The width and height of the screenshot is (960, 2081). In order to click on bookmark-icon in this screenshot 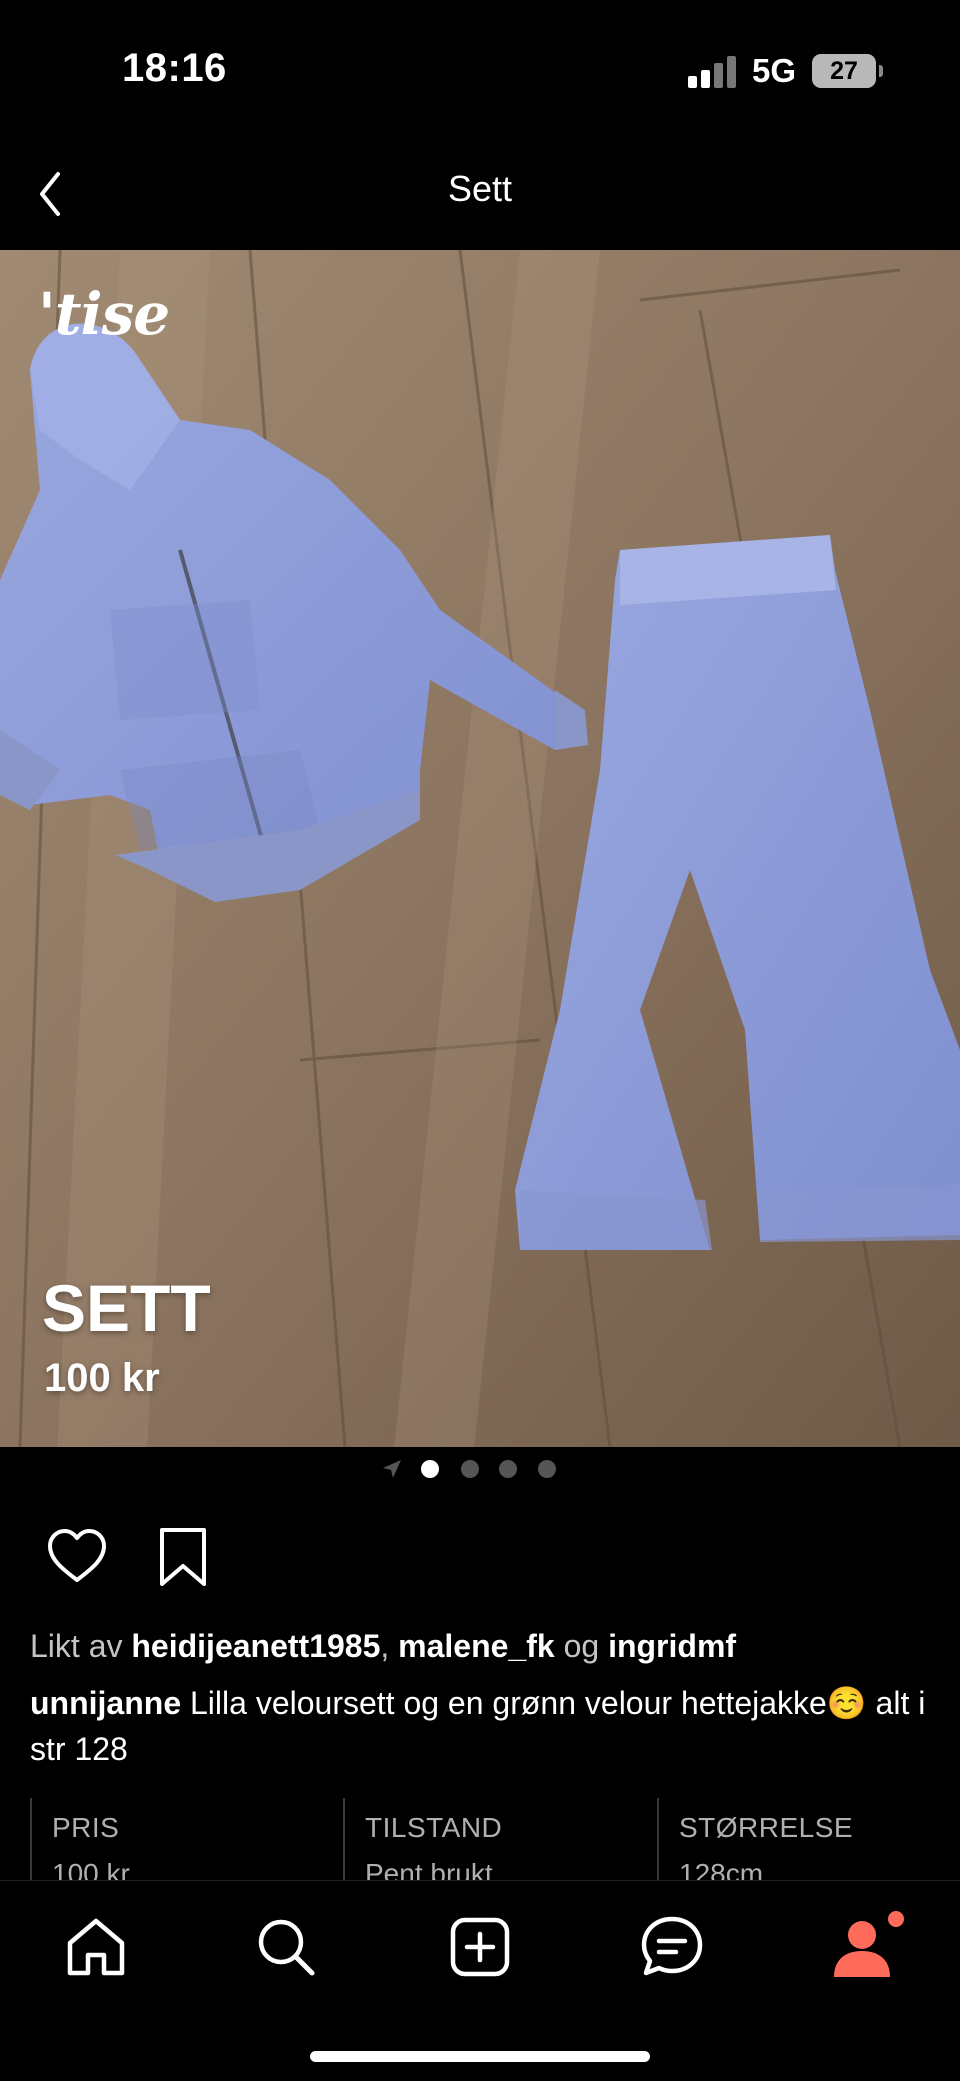, I will do `click(183, 1557)`.